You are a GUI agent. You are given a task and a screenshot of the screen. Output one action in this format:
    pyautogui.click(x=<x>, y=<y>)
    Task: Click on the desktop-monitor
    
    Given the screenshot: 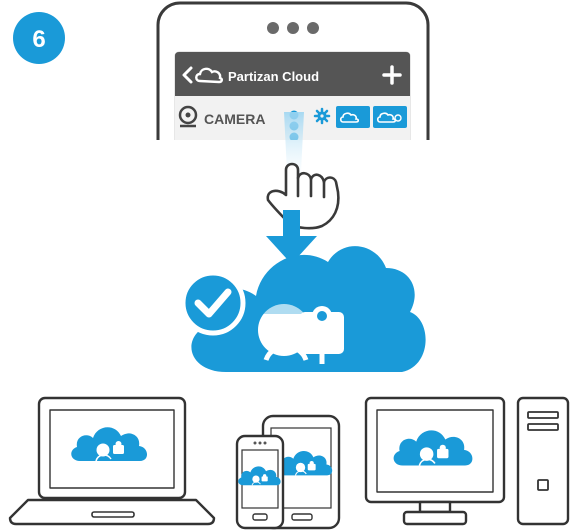 What is the action you would take?
    pyautogui.click(x=435, y=461)
    